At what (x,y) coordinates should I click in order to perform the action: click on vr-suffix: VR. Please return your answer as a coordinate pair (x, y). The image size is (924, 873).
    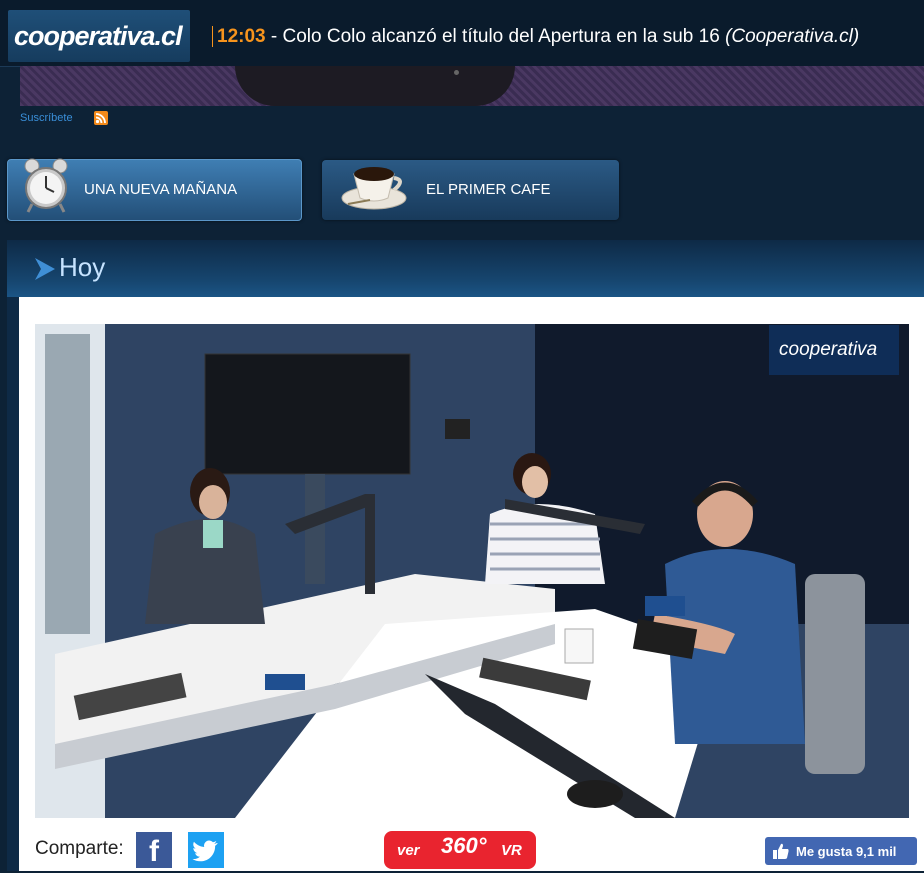
    Looking at the image, I should click on (511, 850).